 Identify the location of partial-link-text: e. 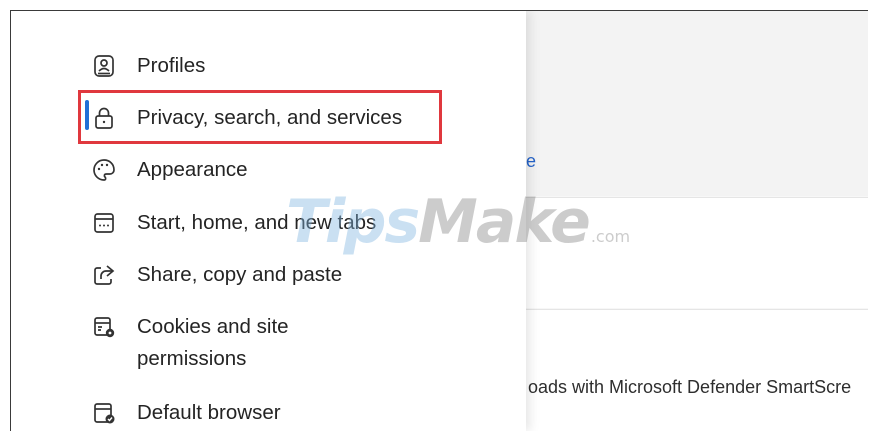
(531, 161).